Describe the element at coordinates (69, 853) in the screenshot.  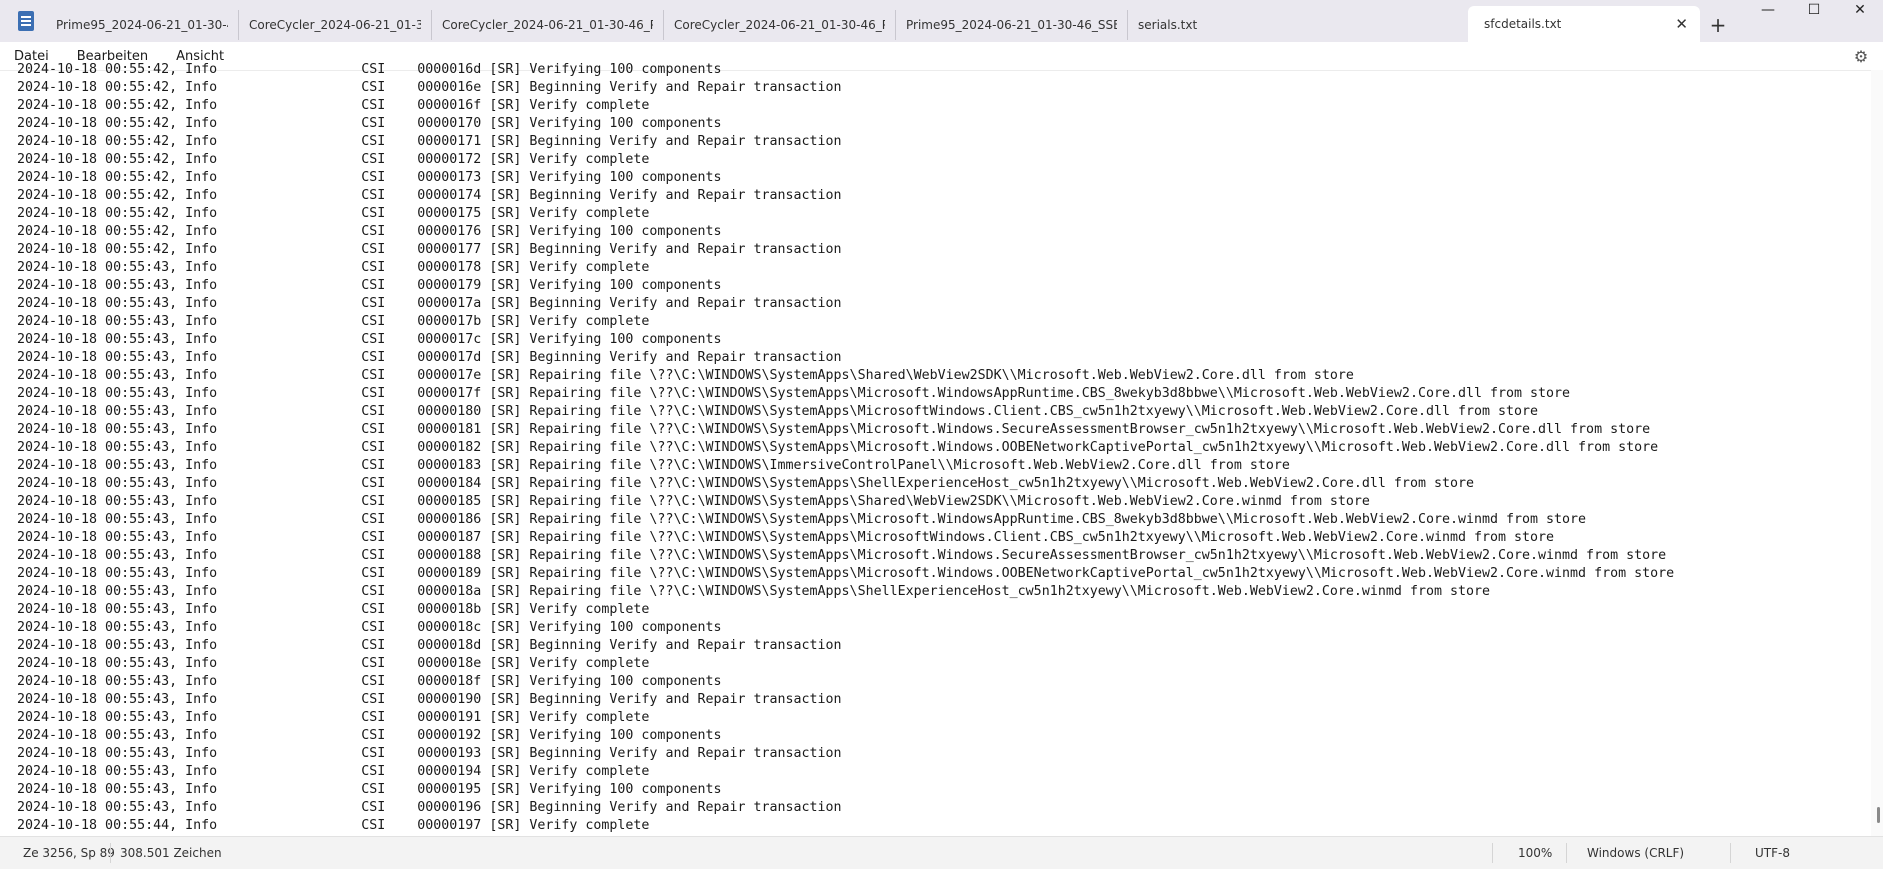
I see `cursor-position: Ze 3256, Sp 89` at that location.